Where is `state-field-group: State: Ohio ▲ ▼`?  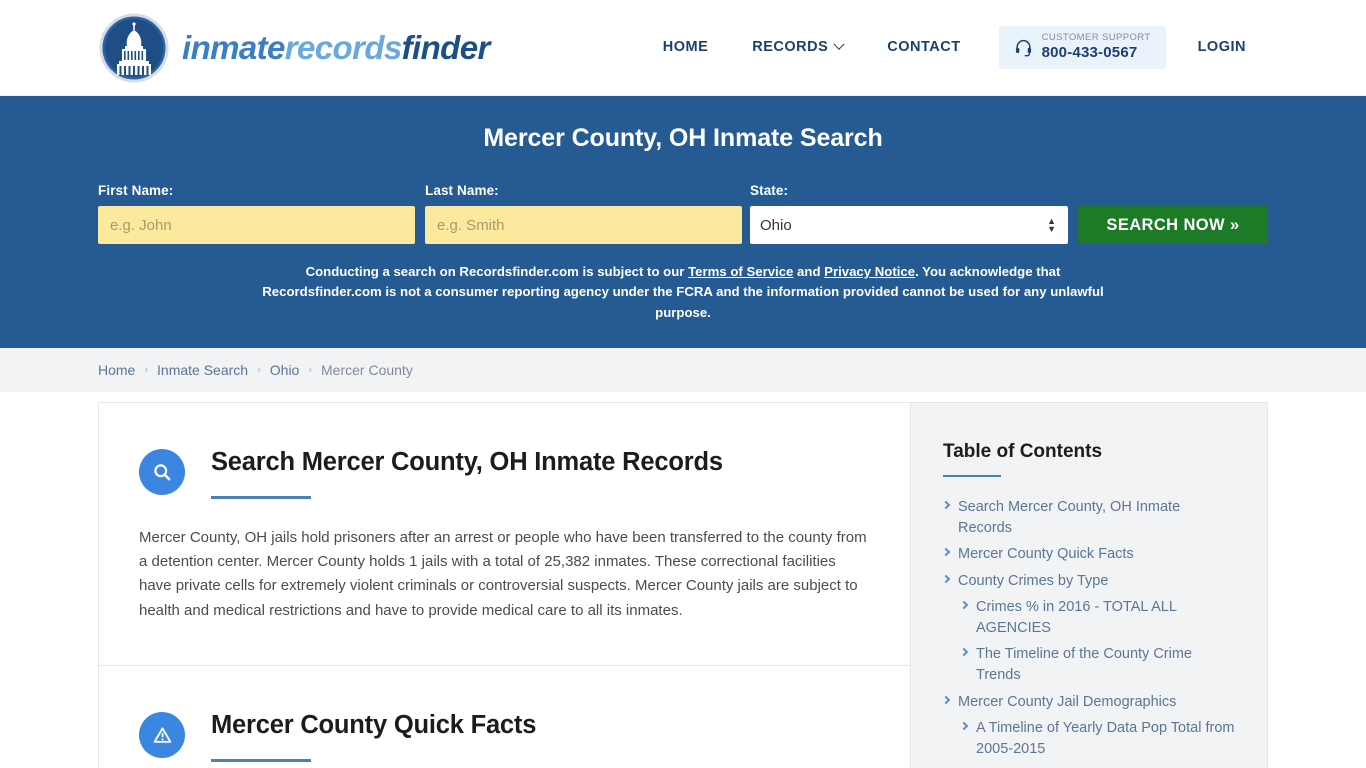
state-field-group: State: Ohio ▲ ▼ is located at coordinates (909, 213).